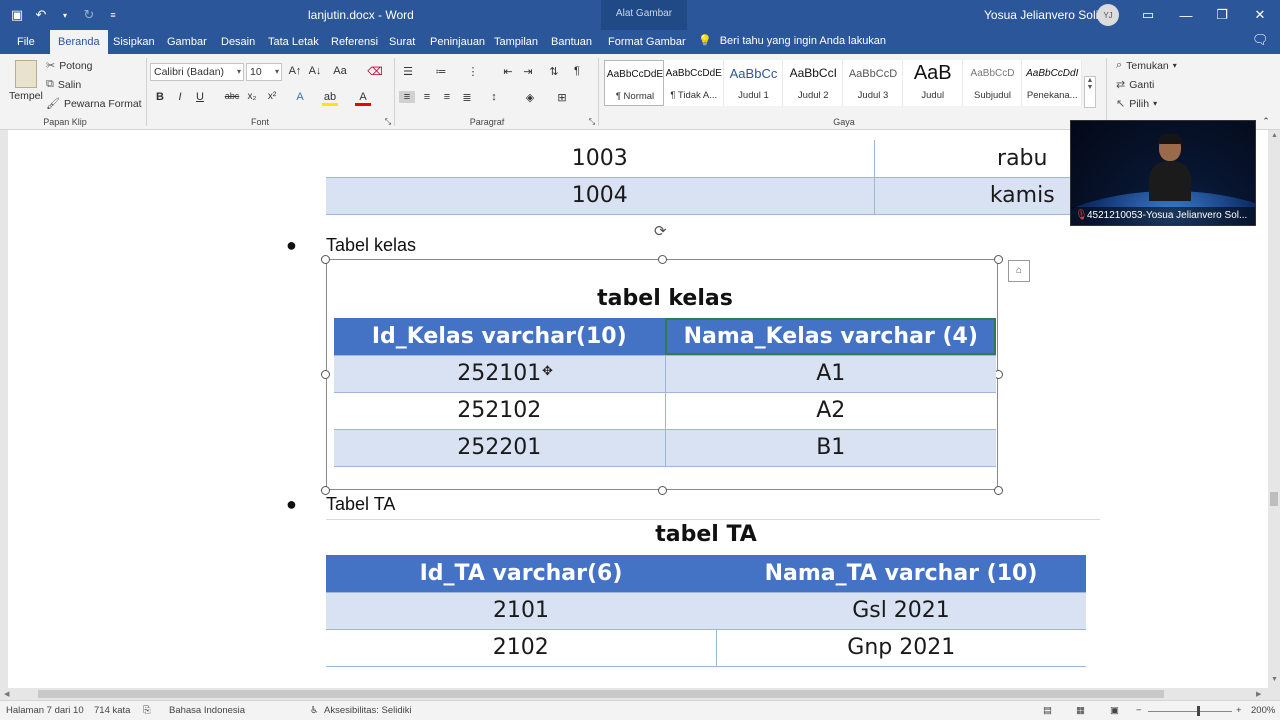  What do you see at coordinates (447, 97) in the screenshot?
I see `align-right-icon: ≡` at bounding box center [447, 97].